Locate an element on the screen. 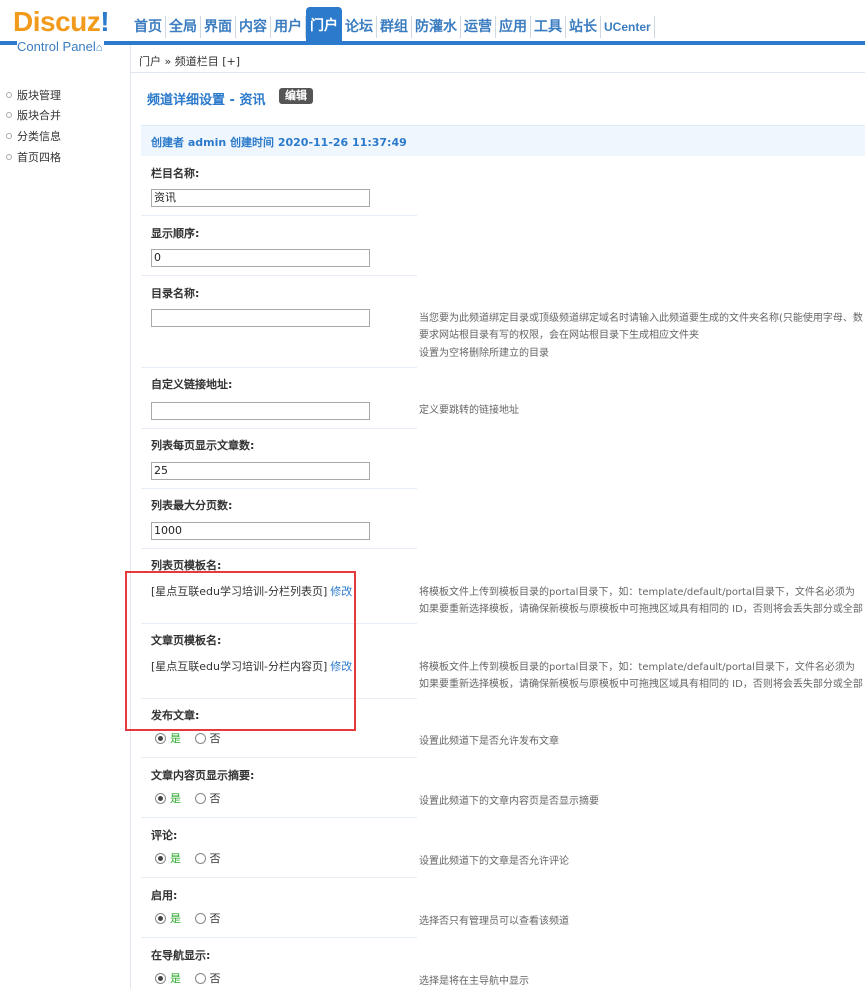 This screenshot has height=990, width=865. breadcrumb: 门户 » 频道栏目 [+] is located at coordinates (498, 59).